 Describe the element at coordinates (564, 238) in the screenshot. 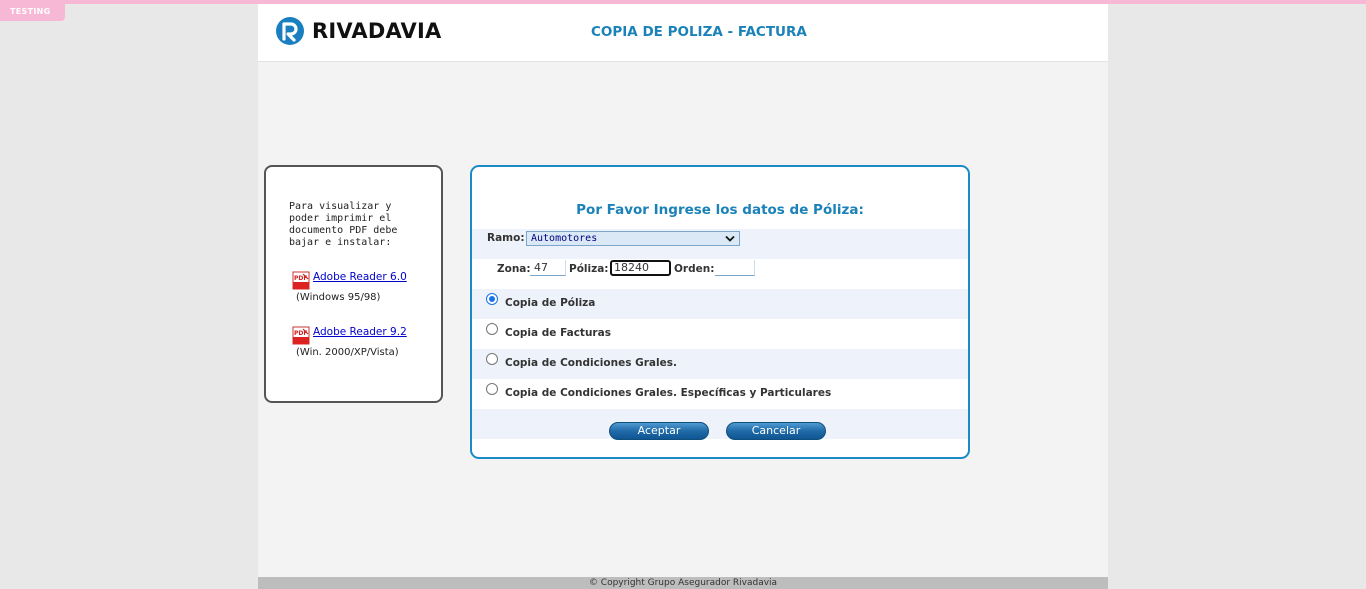

I see `ramo-selected-value: Automotores` at that location.